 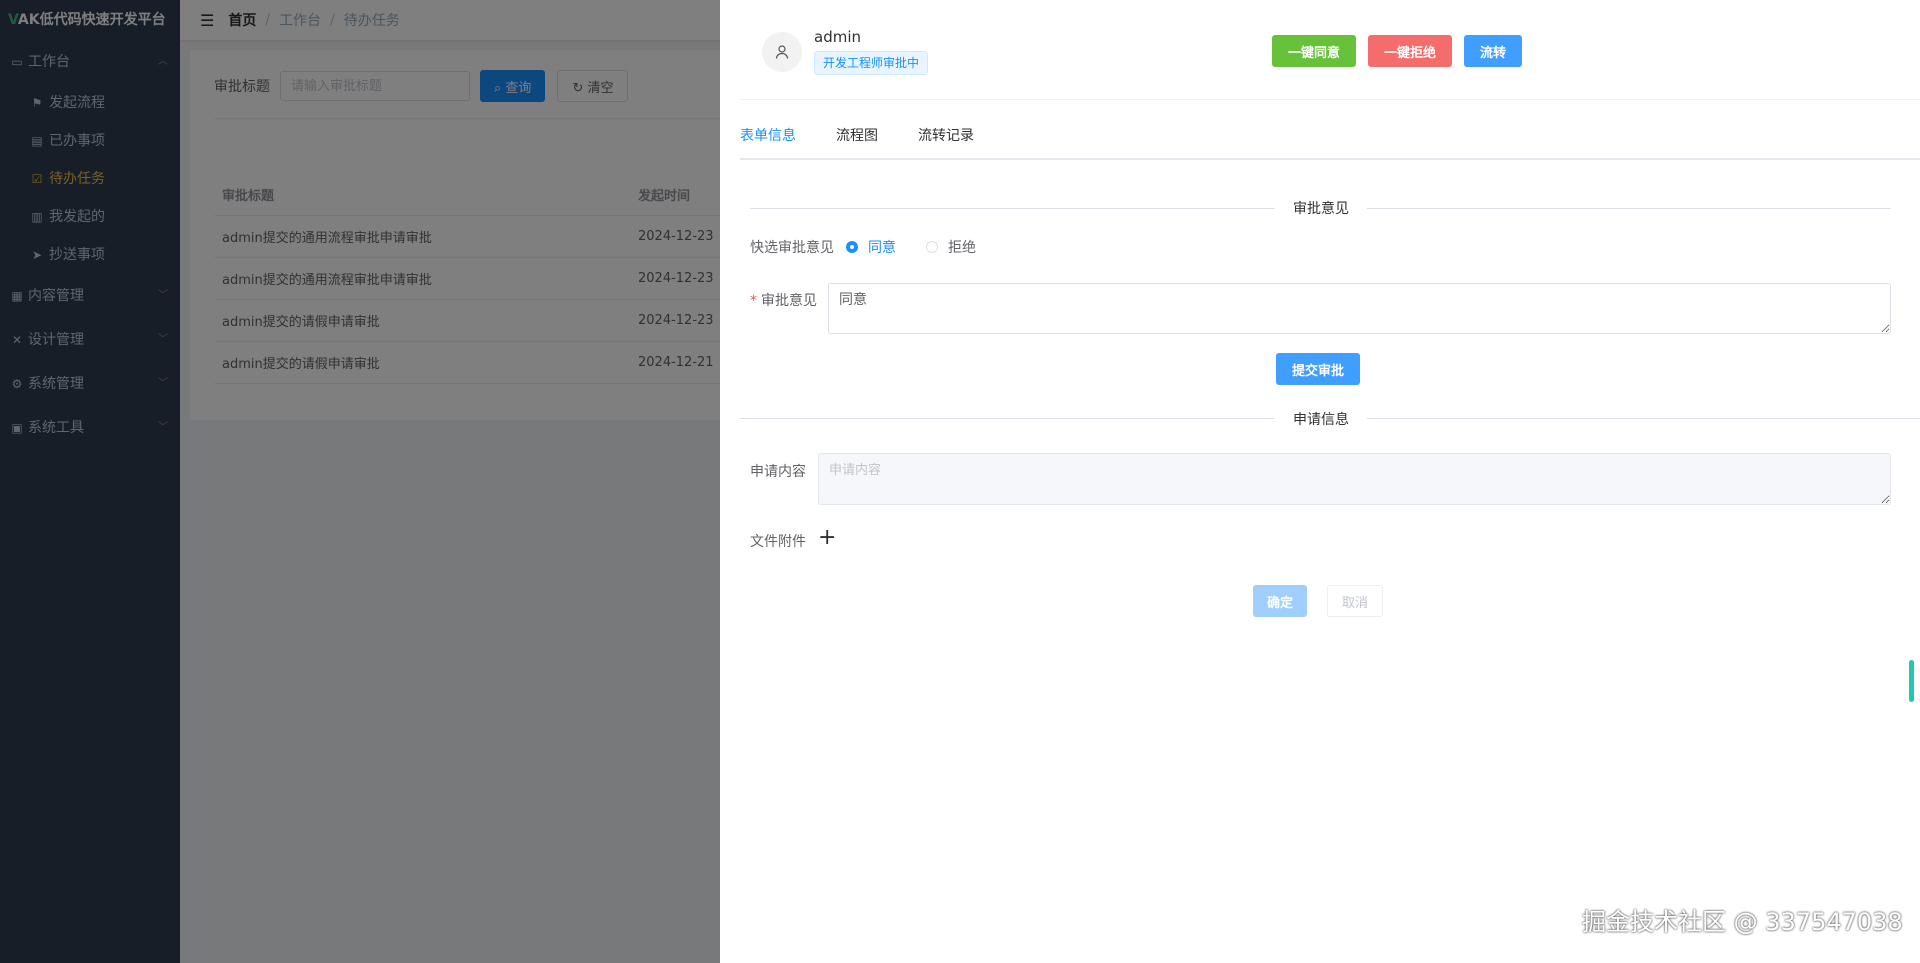 What do you see at coordinates (932, 247) in the screenshot?
I see `radio-unchecked-icon` at bounding box center [932, 247].